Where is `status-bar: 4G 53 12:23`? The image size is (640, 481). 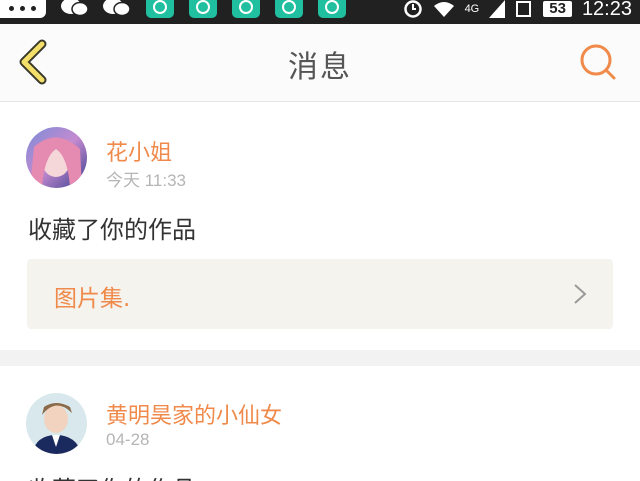 status-bar: 4G 53 12:23 is located at coordinates (320, 12).